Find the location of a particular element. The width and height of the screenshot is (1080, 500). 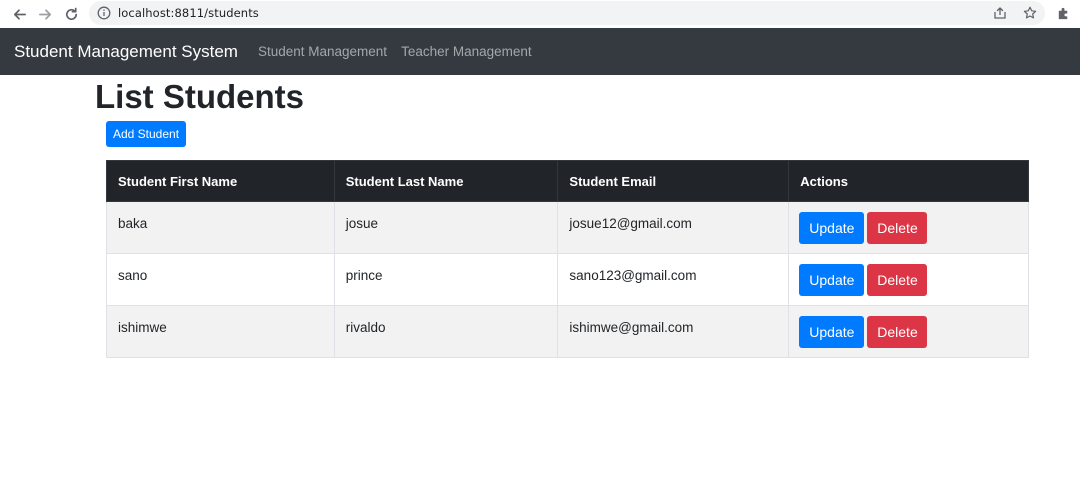

header-last-name: Student Last Name is located at coordinates (446, 181).